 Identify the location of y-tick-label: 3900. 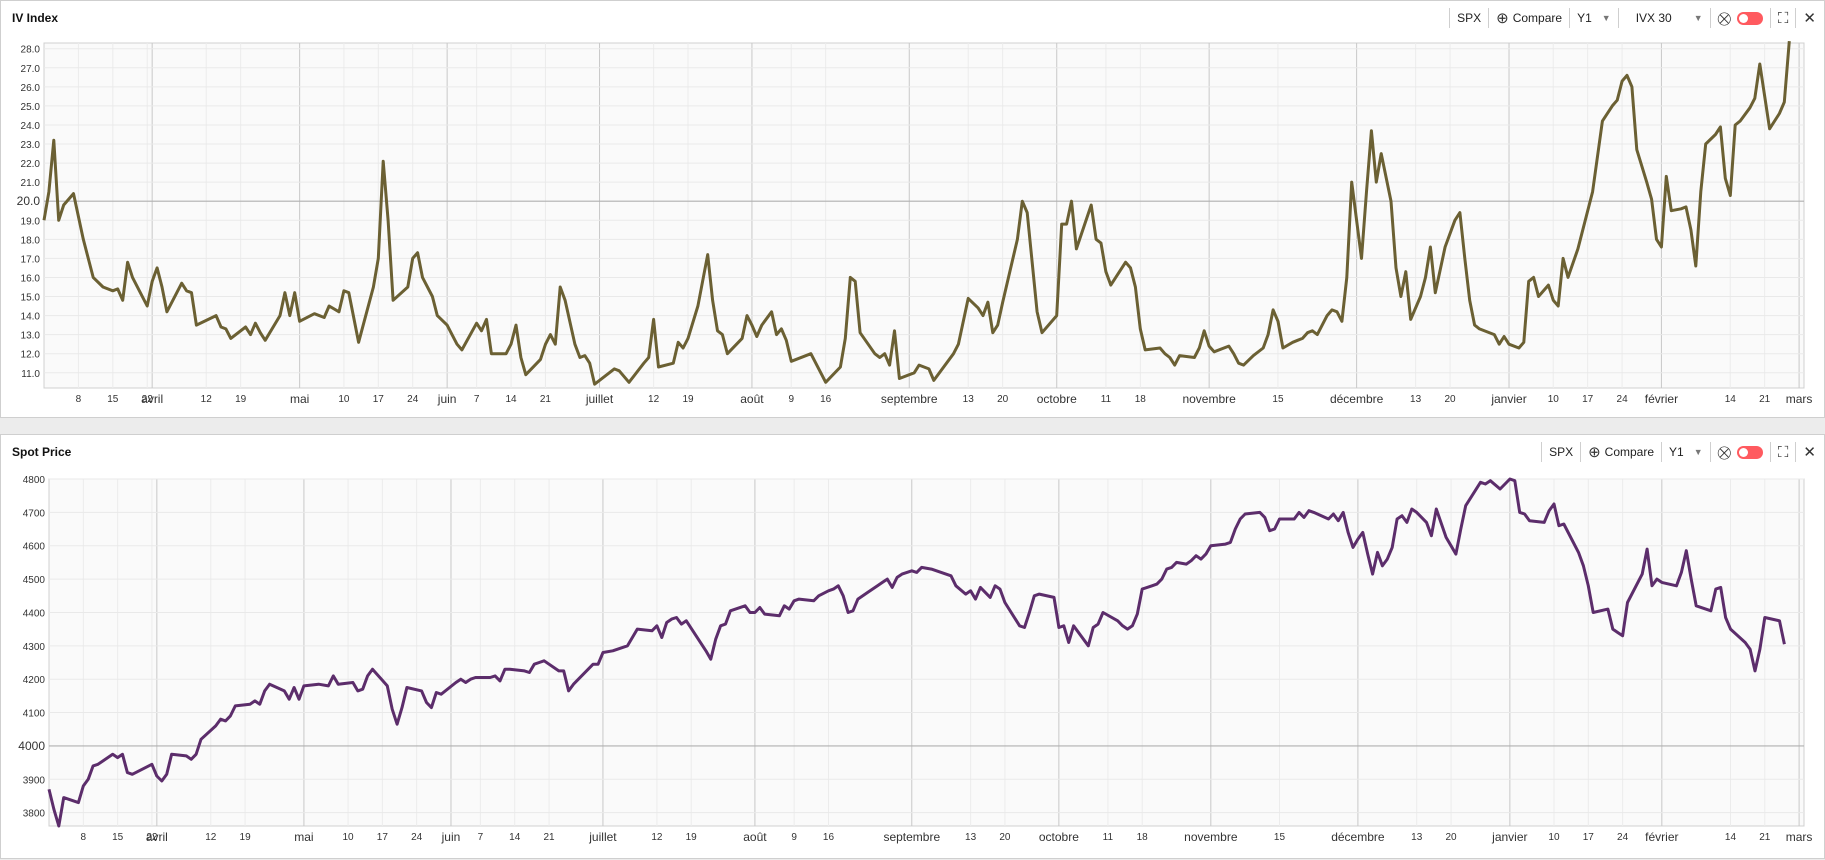
(34, 780).